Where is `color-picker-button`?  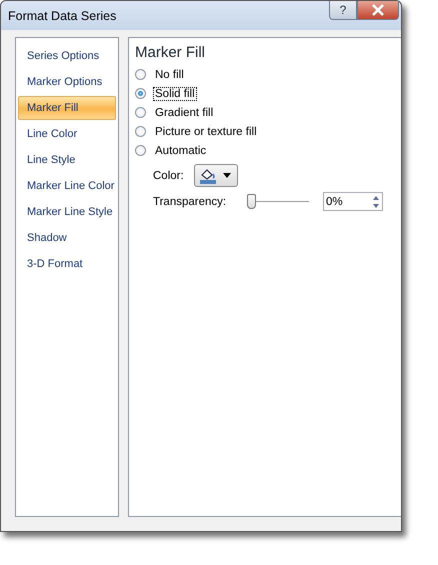
color-picker-button is located at coordinates (216, 175).